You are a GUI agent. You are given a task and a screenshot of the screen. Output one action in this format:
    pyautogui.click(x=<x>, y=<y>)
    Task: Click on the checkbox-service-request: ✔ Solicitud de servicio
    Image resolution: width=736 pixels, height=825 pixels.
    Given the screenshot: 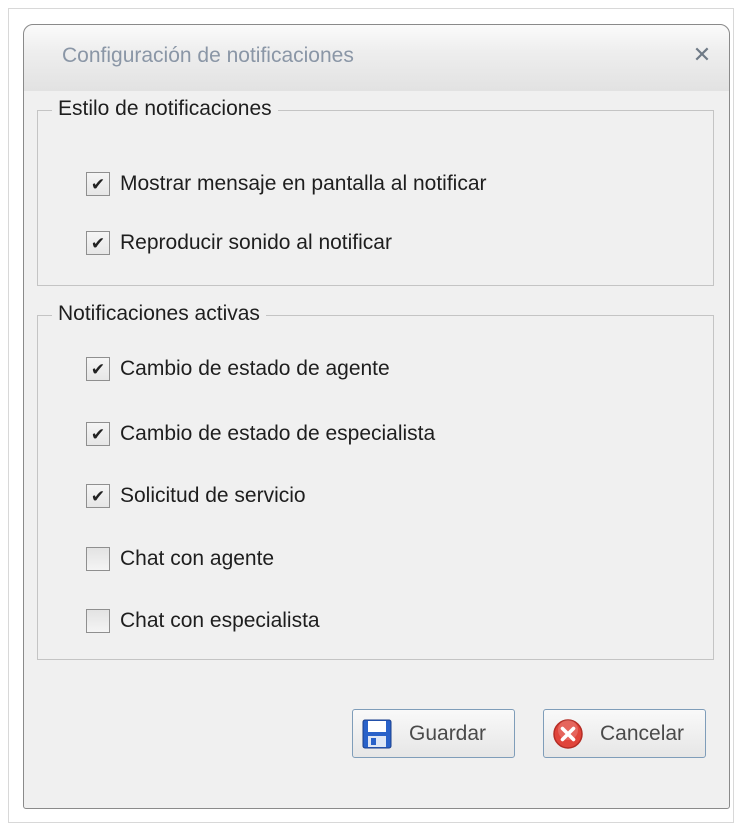 What is the action you would take?
    pyautogui.click(x=196, y=496)
    